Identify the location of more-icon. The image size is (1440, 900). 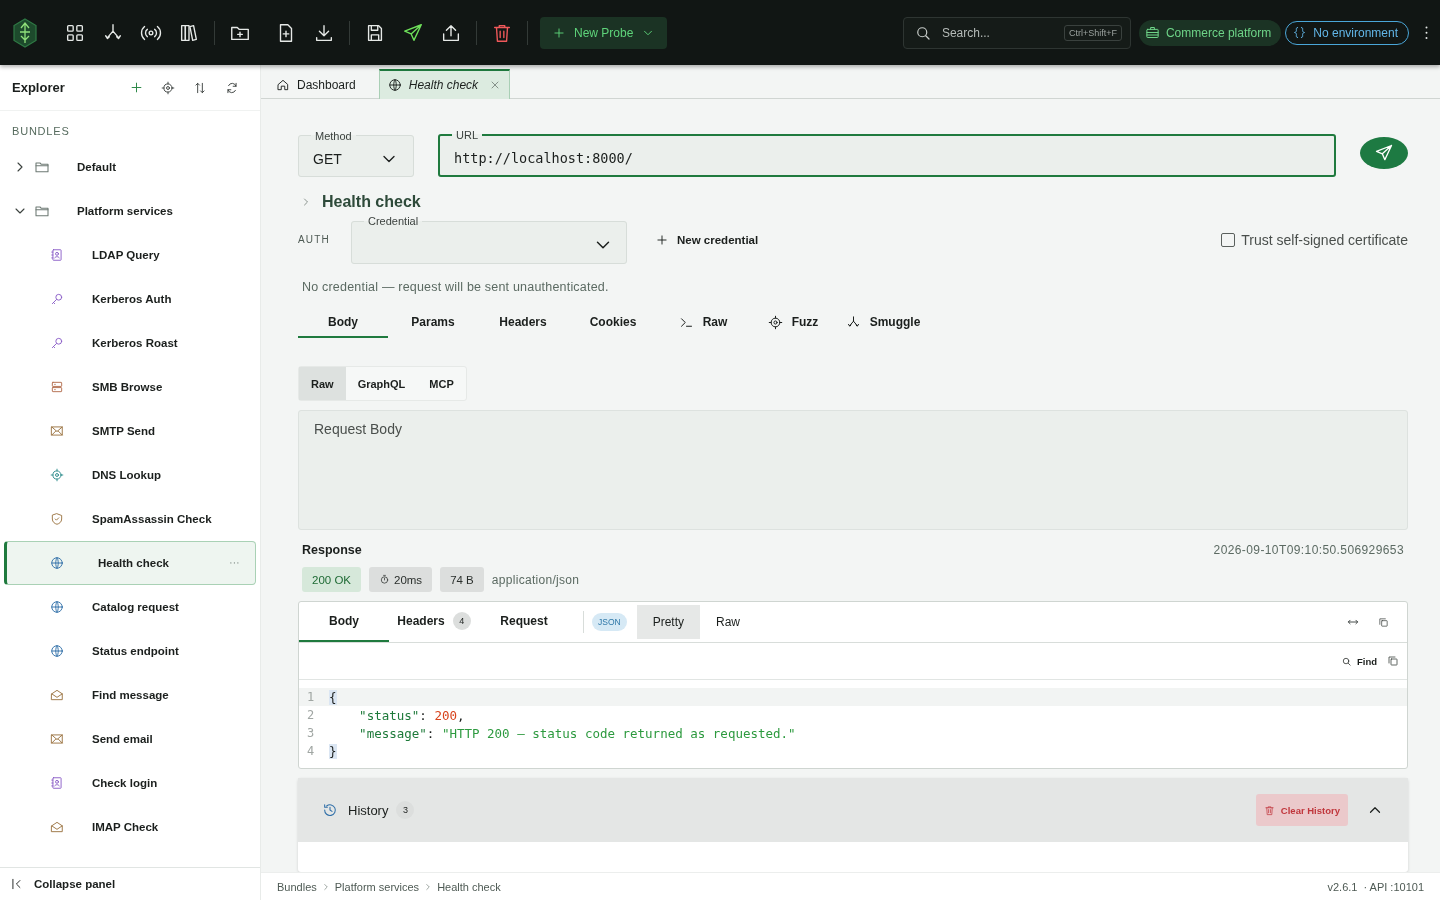
(1426, 32).